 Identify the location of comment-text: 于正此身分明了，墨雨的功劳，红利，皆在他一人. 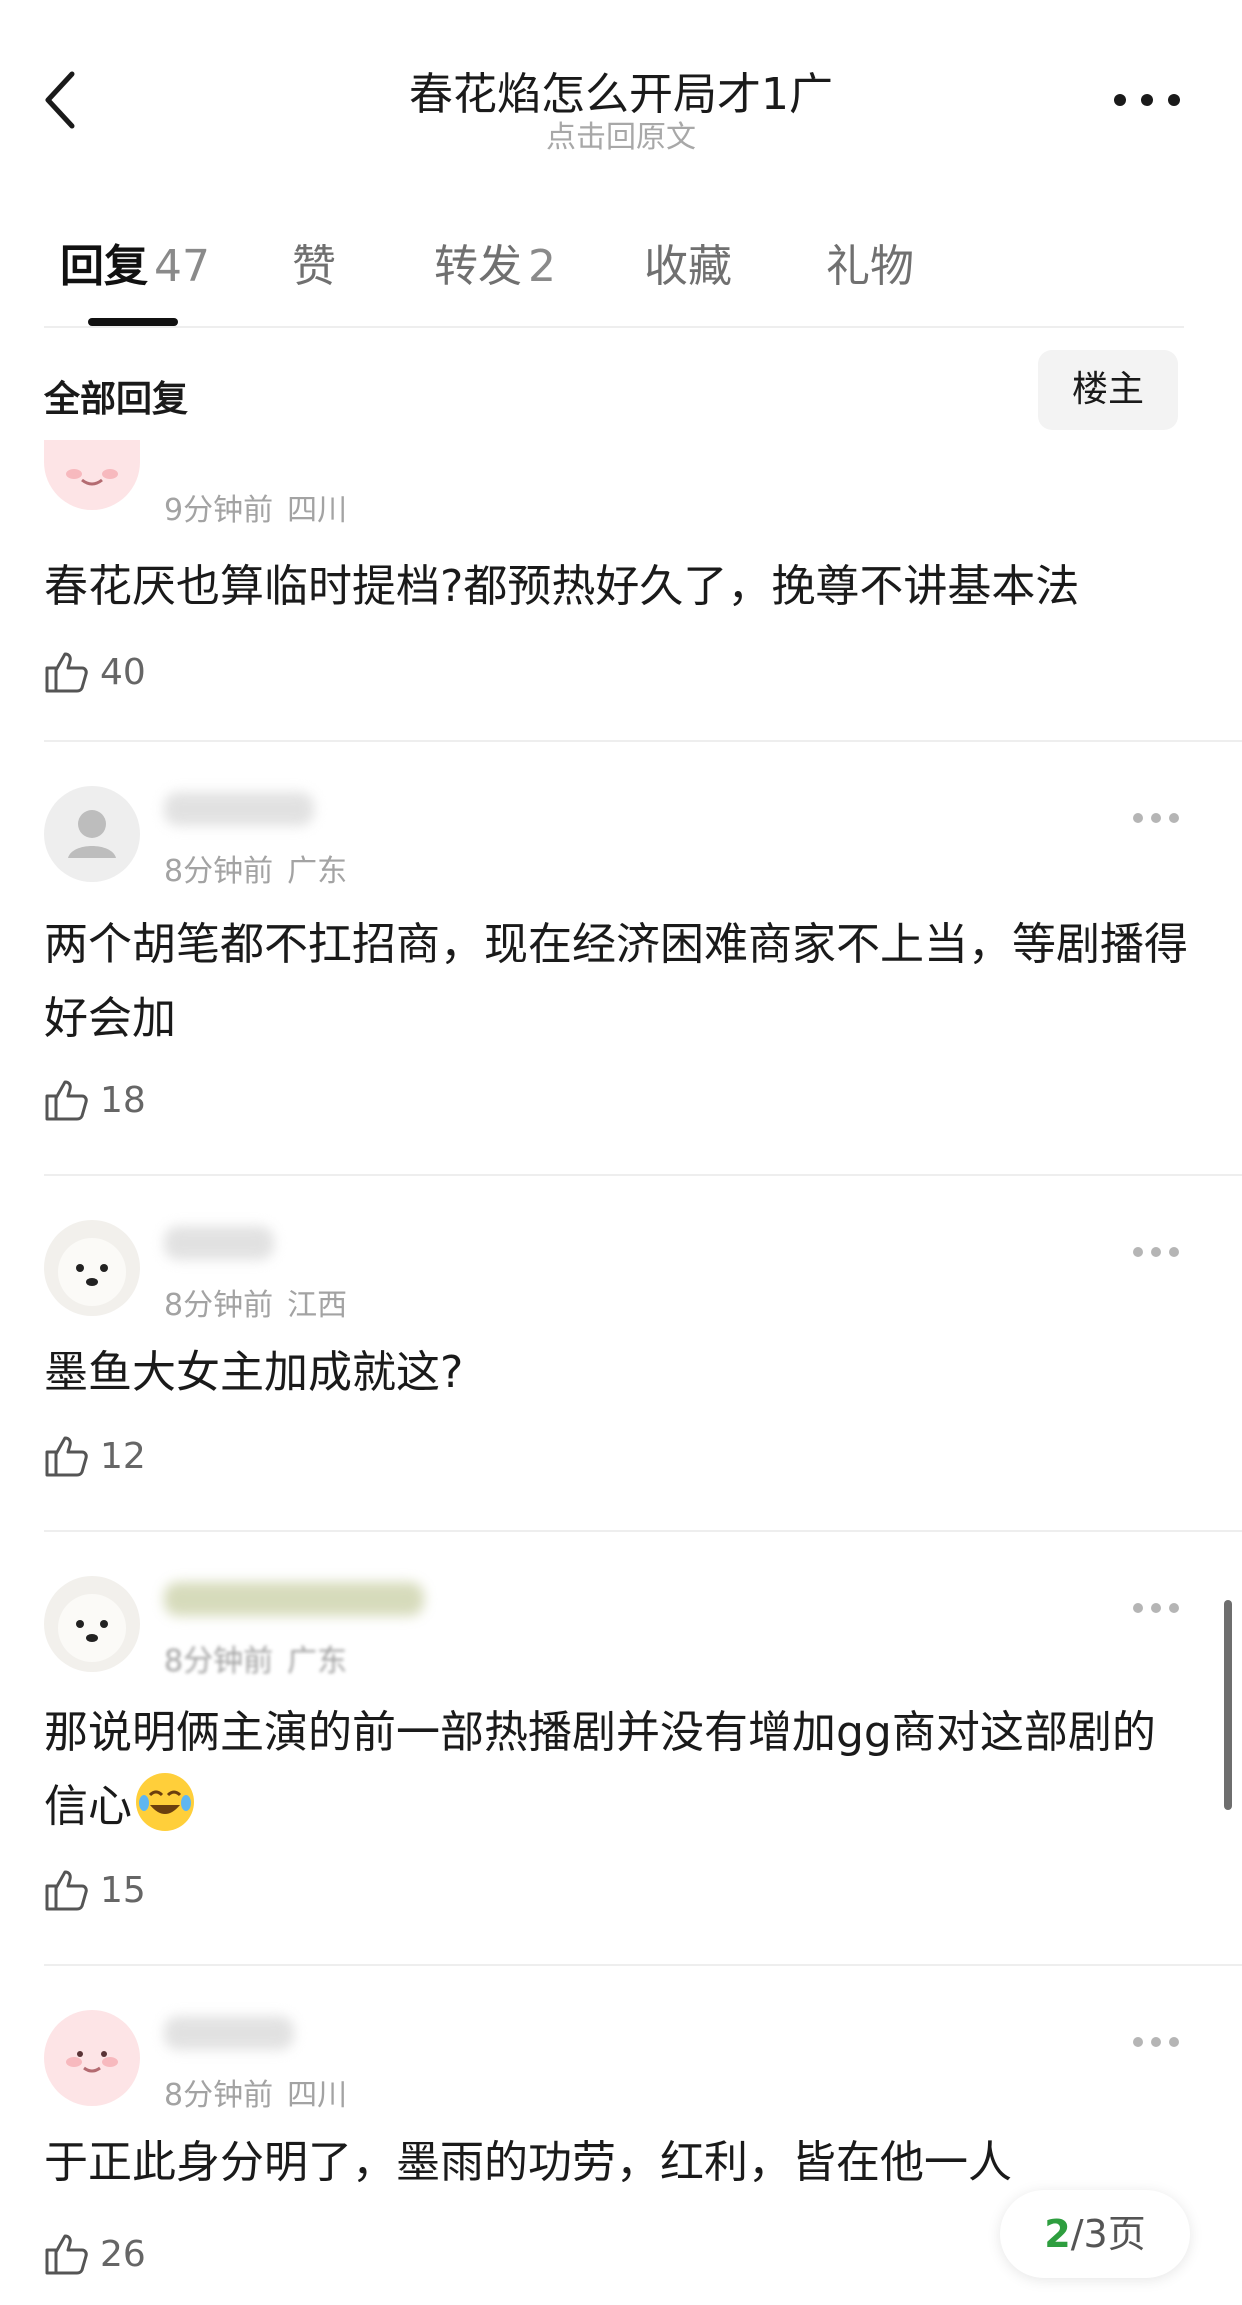
(528, 2162).